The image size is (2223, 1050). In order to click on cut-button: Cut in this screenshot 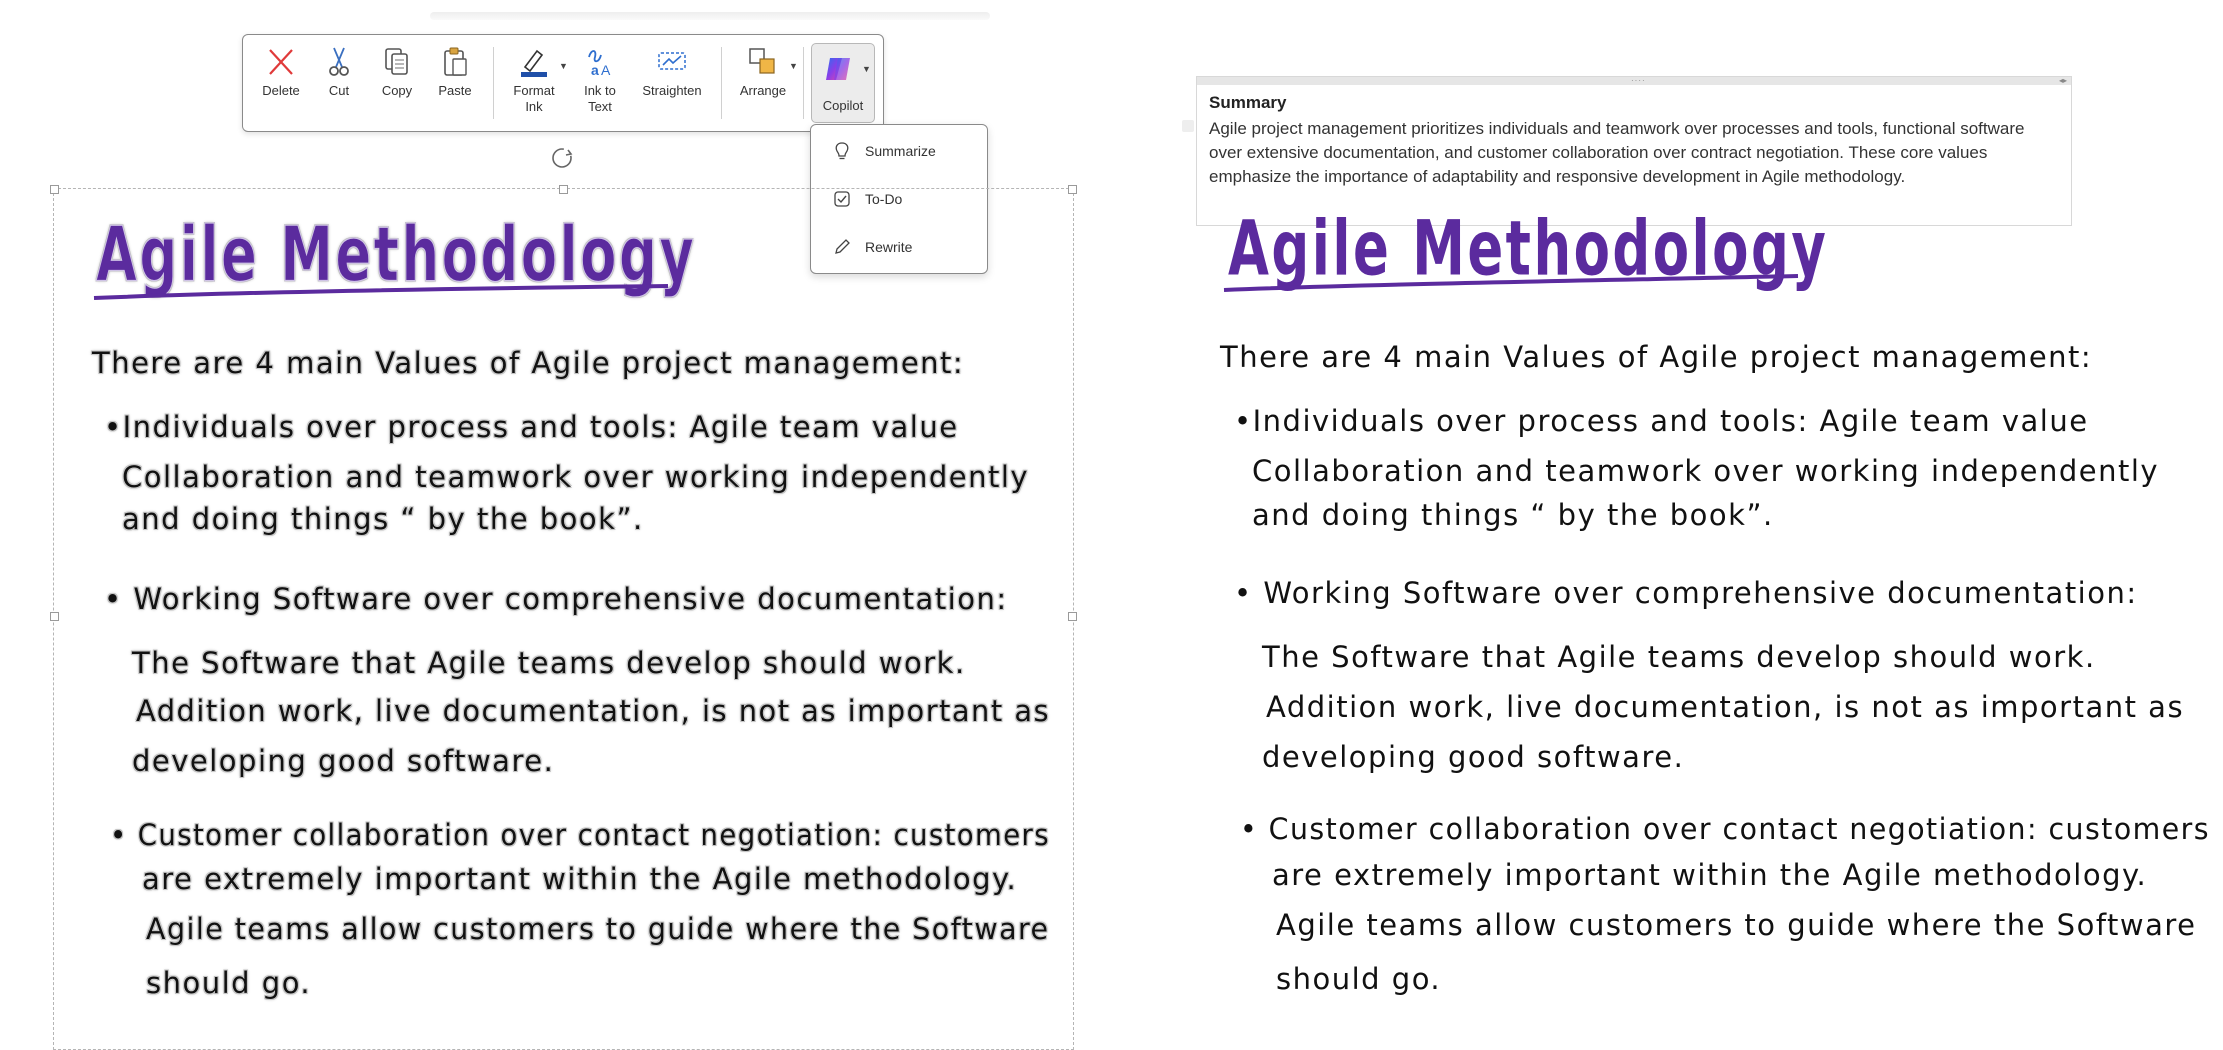, I will do `click(339, 85)`.